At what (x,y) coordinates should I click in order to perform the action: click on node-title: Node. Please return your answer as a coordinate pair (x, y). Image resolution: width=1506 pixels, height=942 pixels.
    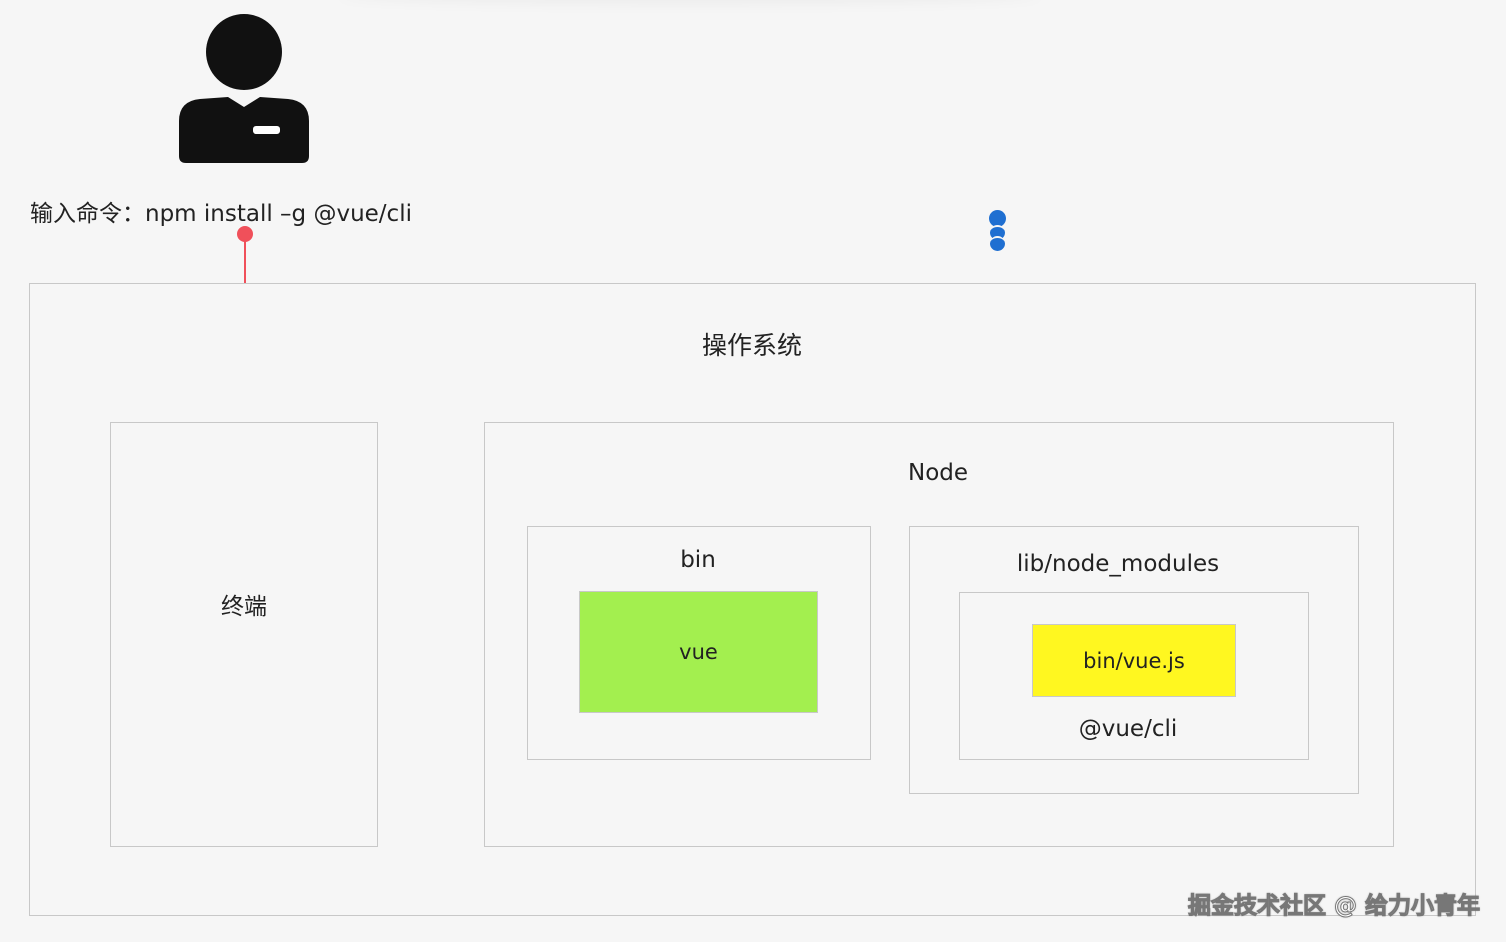
    Looking at the image, I should click on (938, 473).